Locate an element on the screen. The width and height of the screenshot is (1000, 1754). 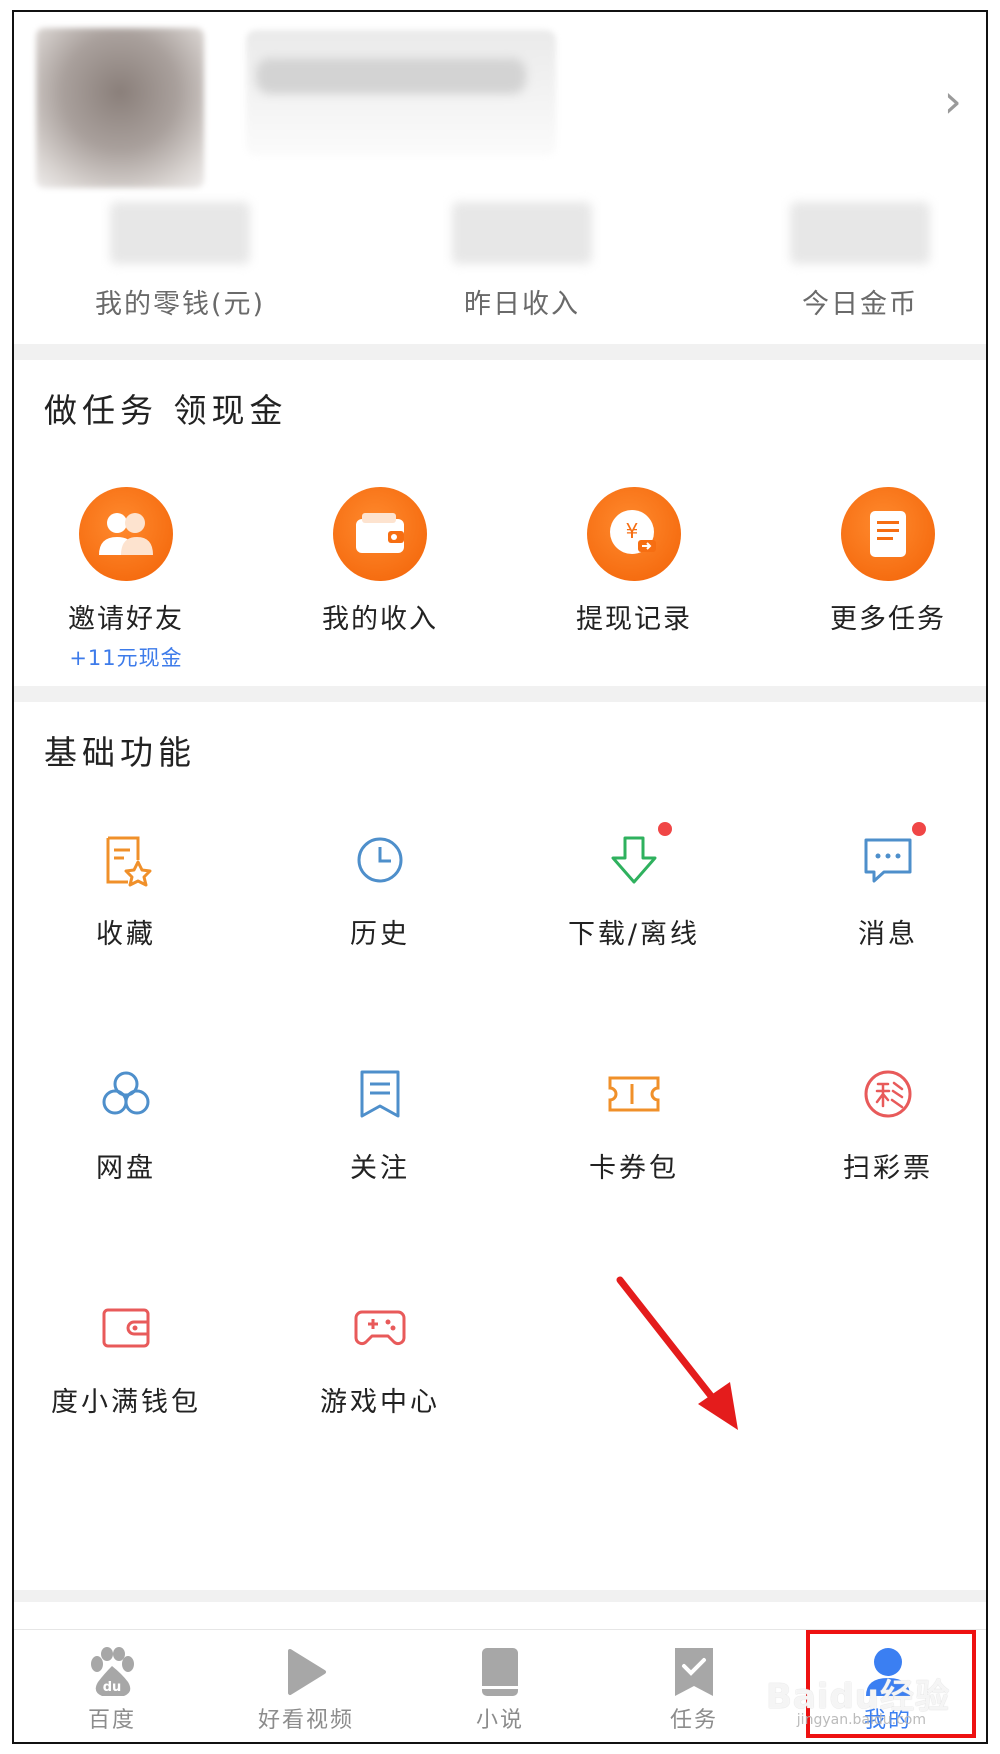
fn-history: 历史 is located at coordinates (380, 890).